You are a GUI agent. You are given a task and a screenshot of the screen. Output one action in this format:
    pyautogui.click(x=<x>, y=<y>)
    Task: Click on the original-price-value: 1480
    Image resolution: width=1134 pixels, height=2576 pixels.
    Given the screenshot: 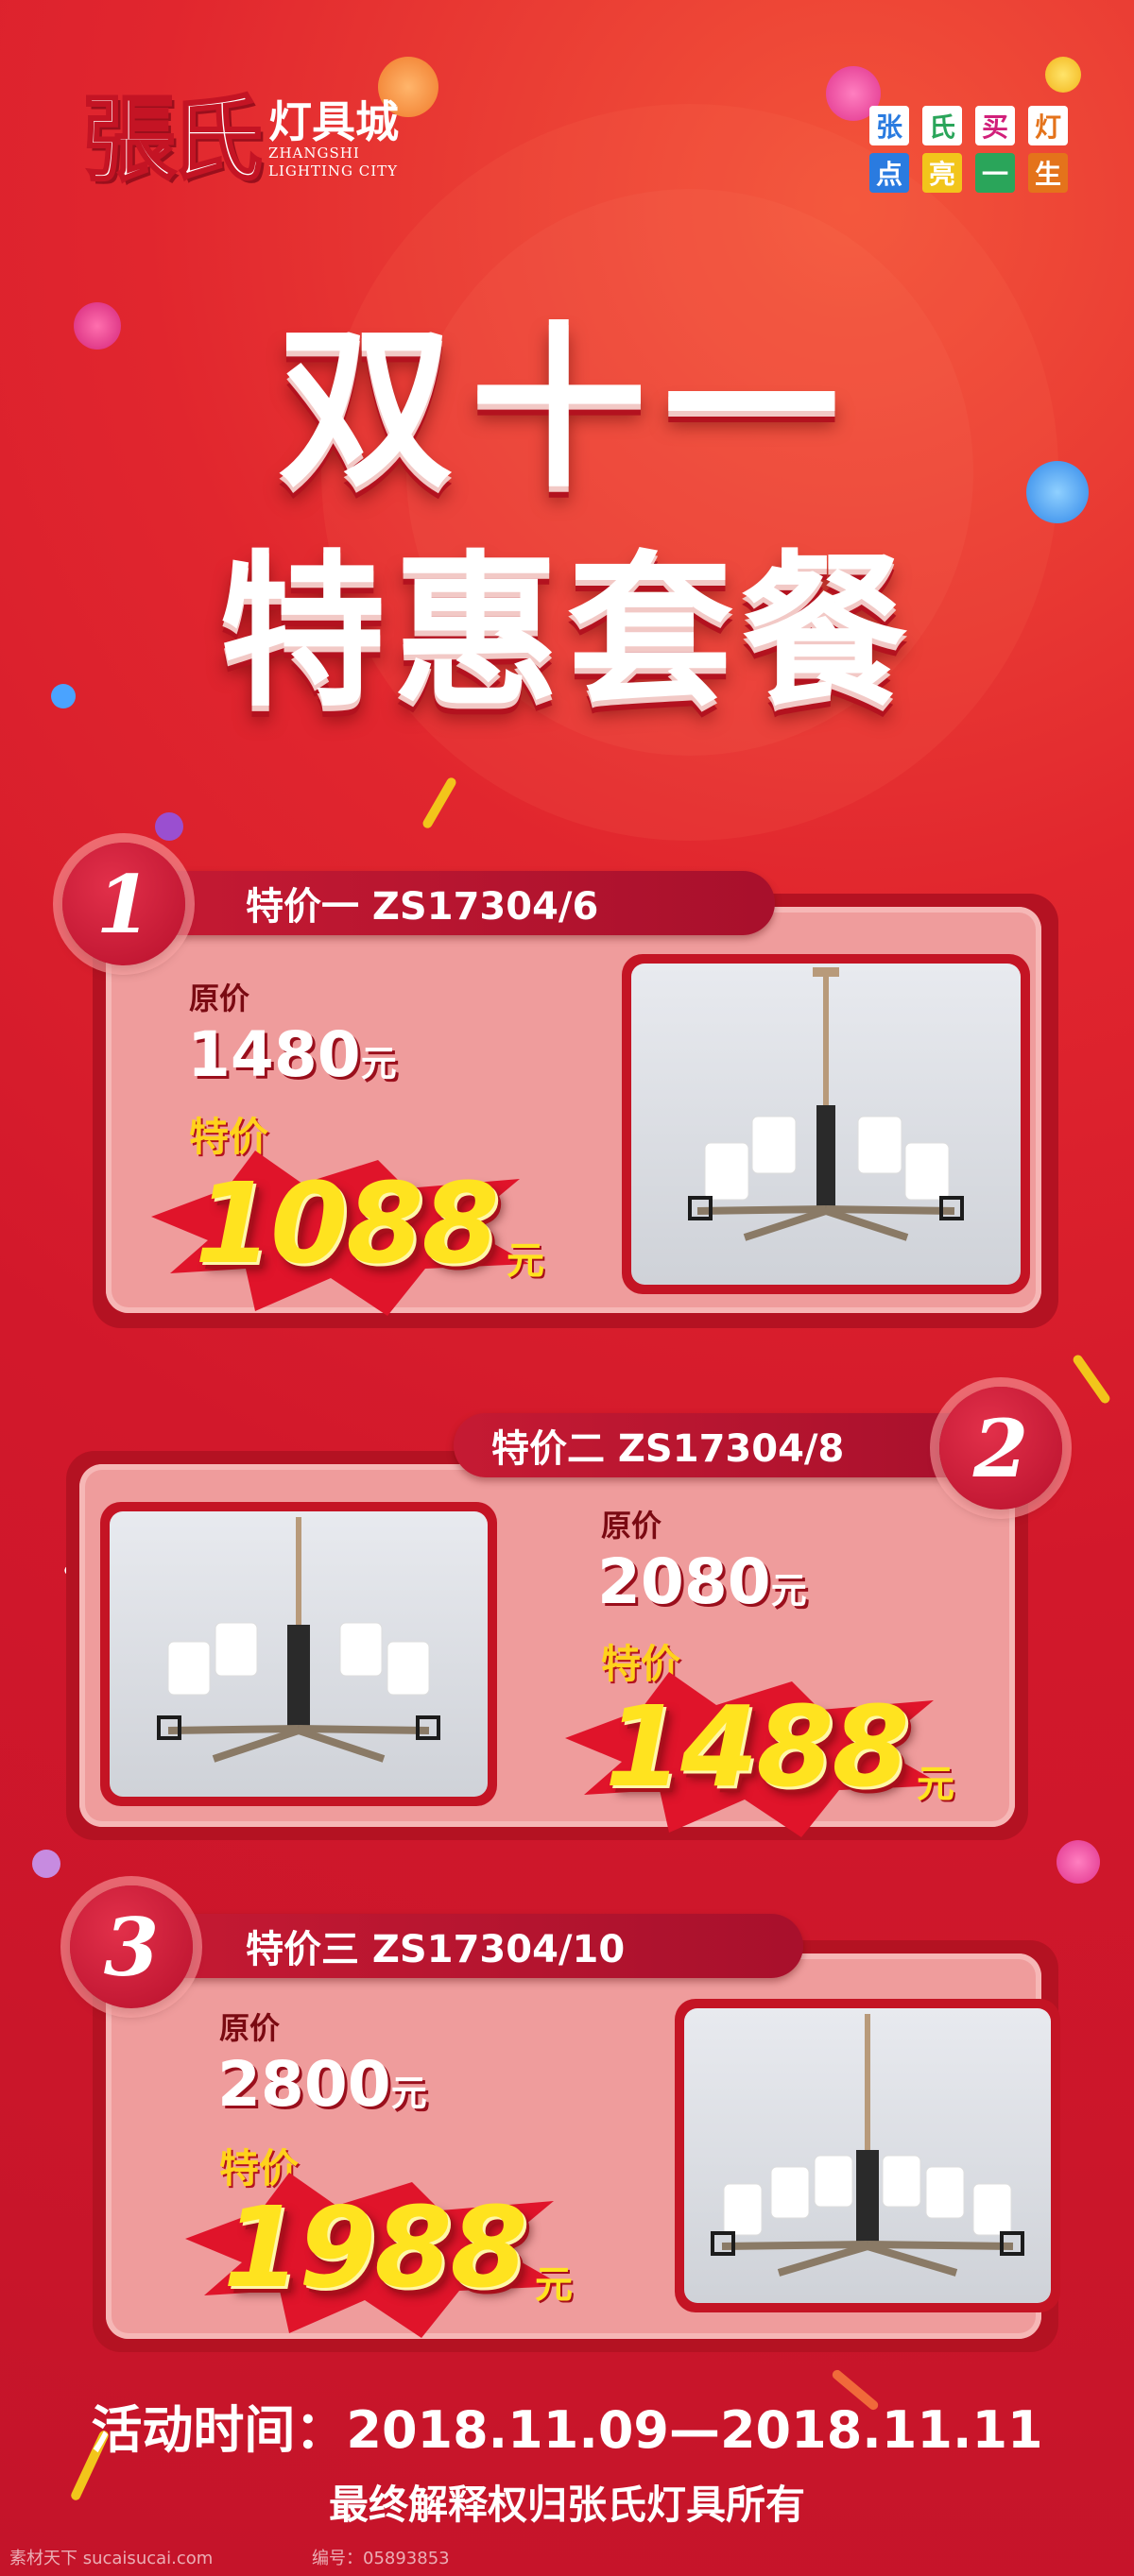 What is the action you would take?
    pyautogui.click(x=274, y=1054)
    